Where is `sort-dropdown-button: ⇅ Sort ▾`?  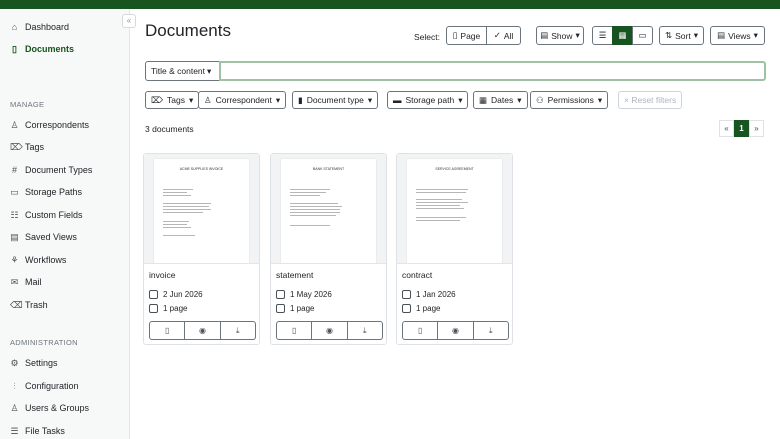
sort-dropdown-button: ⇅ Sort ▾ is located at coordinates (681, 35).